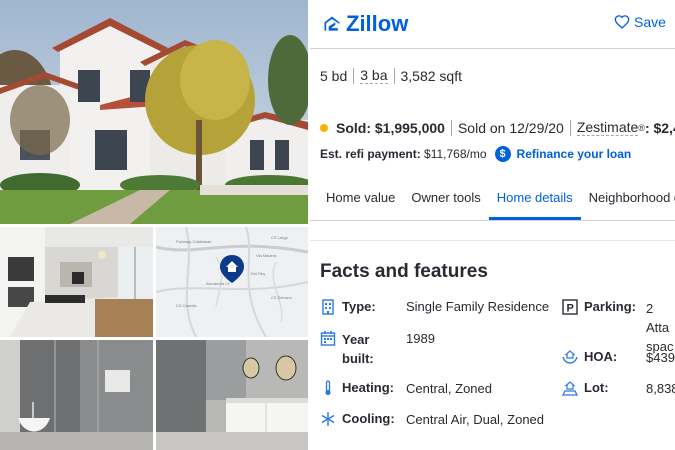 The width and height of the screenshot is (675, 450). Describe the element at coordinates (390, 127) in the screenshot. I see `sold-price: Sold: $1,995,000` at that location.